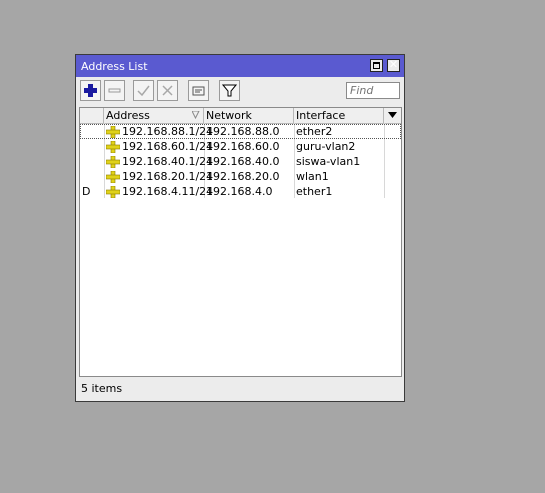 This screenshot has width=545, height=493. I want to click on column-chooser-button, so click(392, 115).